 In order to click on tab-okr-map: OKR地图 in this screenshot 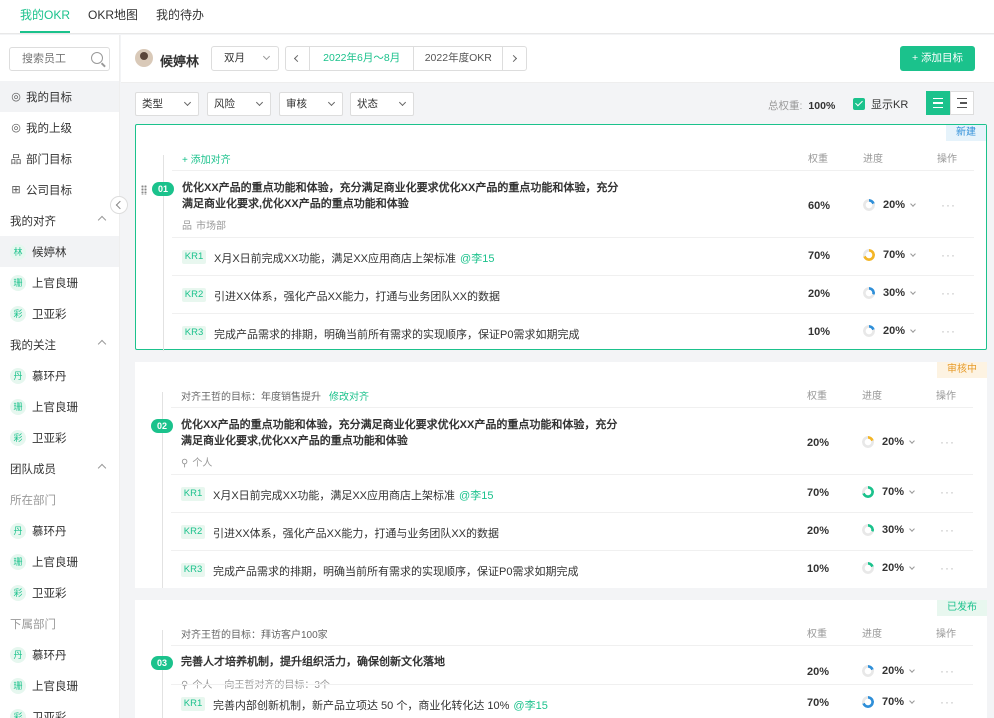, I will do `click(113, 16)`.